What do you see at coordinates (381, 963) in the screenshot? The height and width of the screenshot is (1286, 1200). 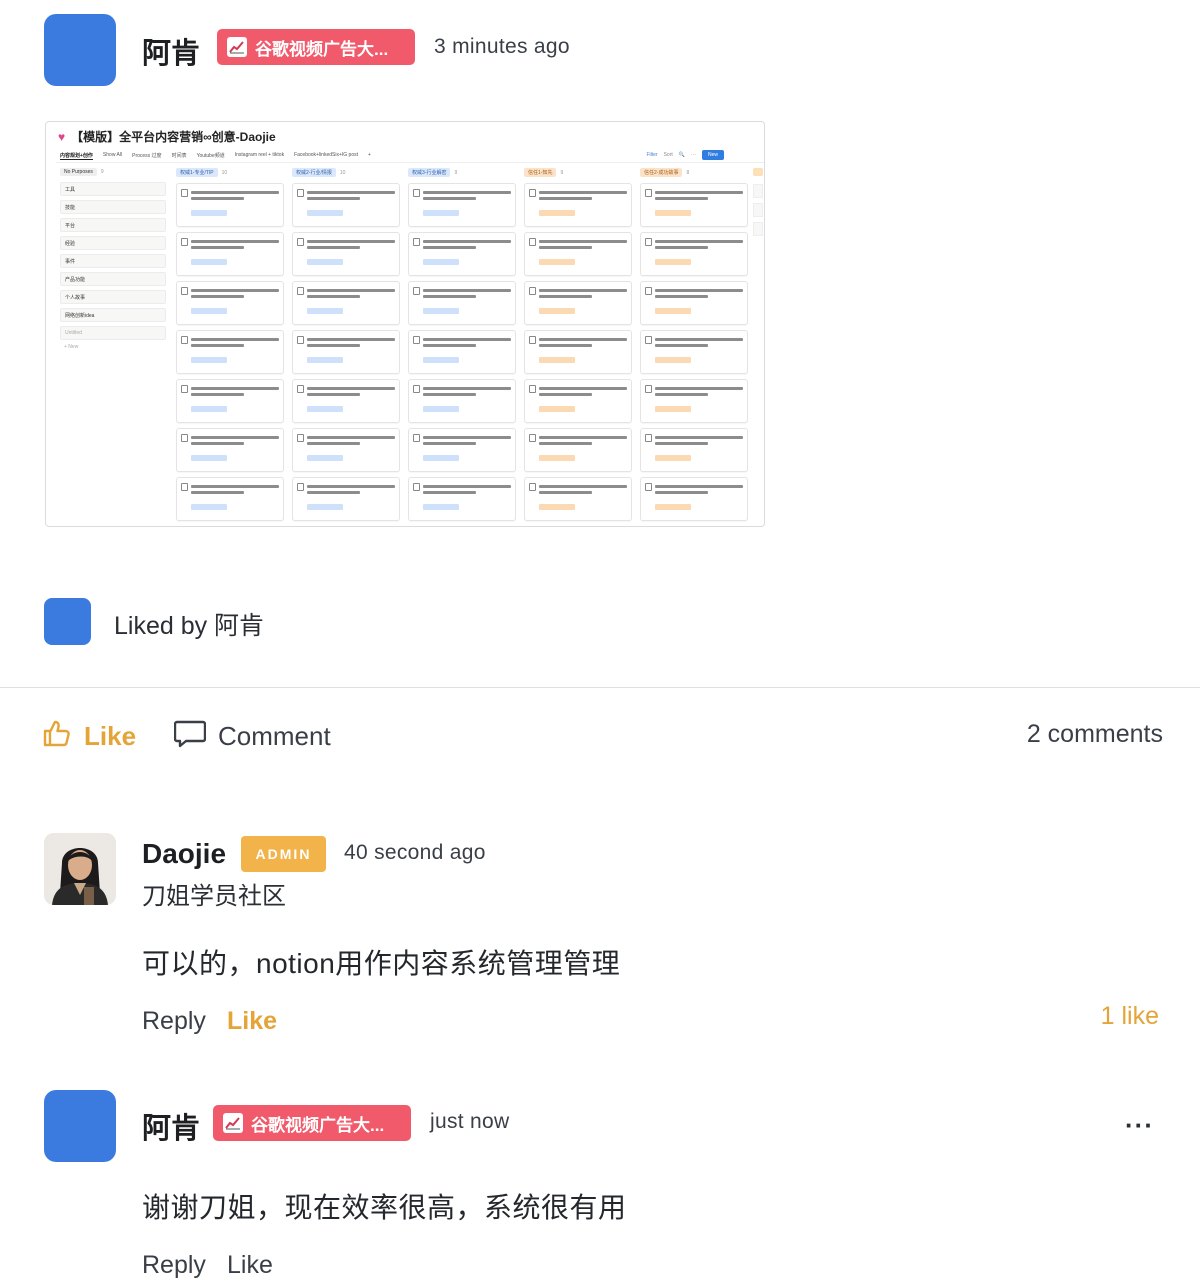 I see `comment-body: 可以的，notion用作内容系统管理管理` at bounding box center [381, 963].